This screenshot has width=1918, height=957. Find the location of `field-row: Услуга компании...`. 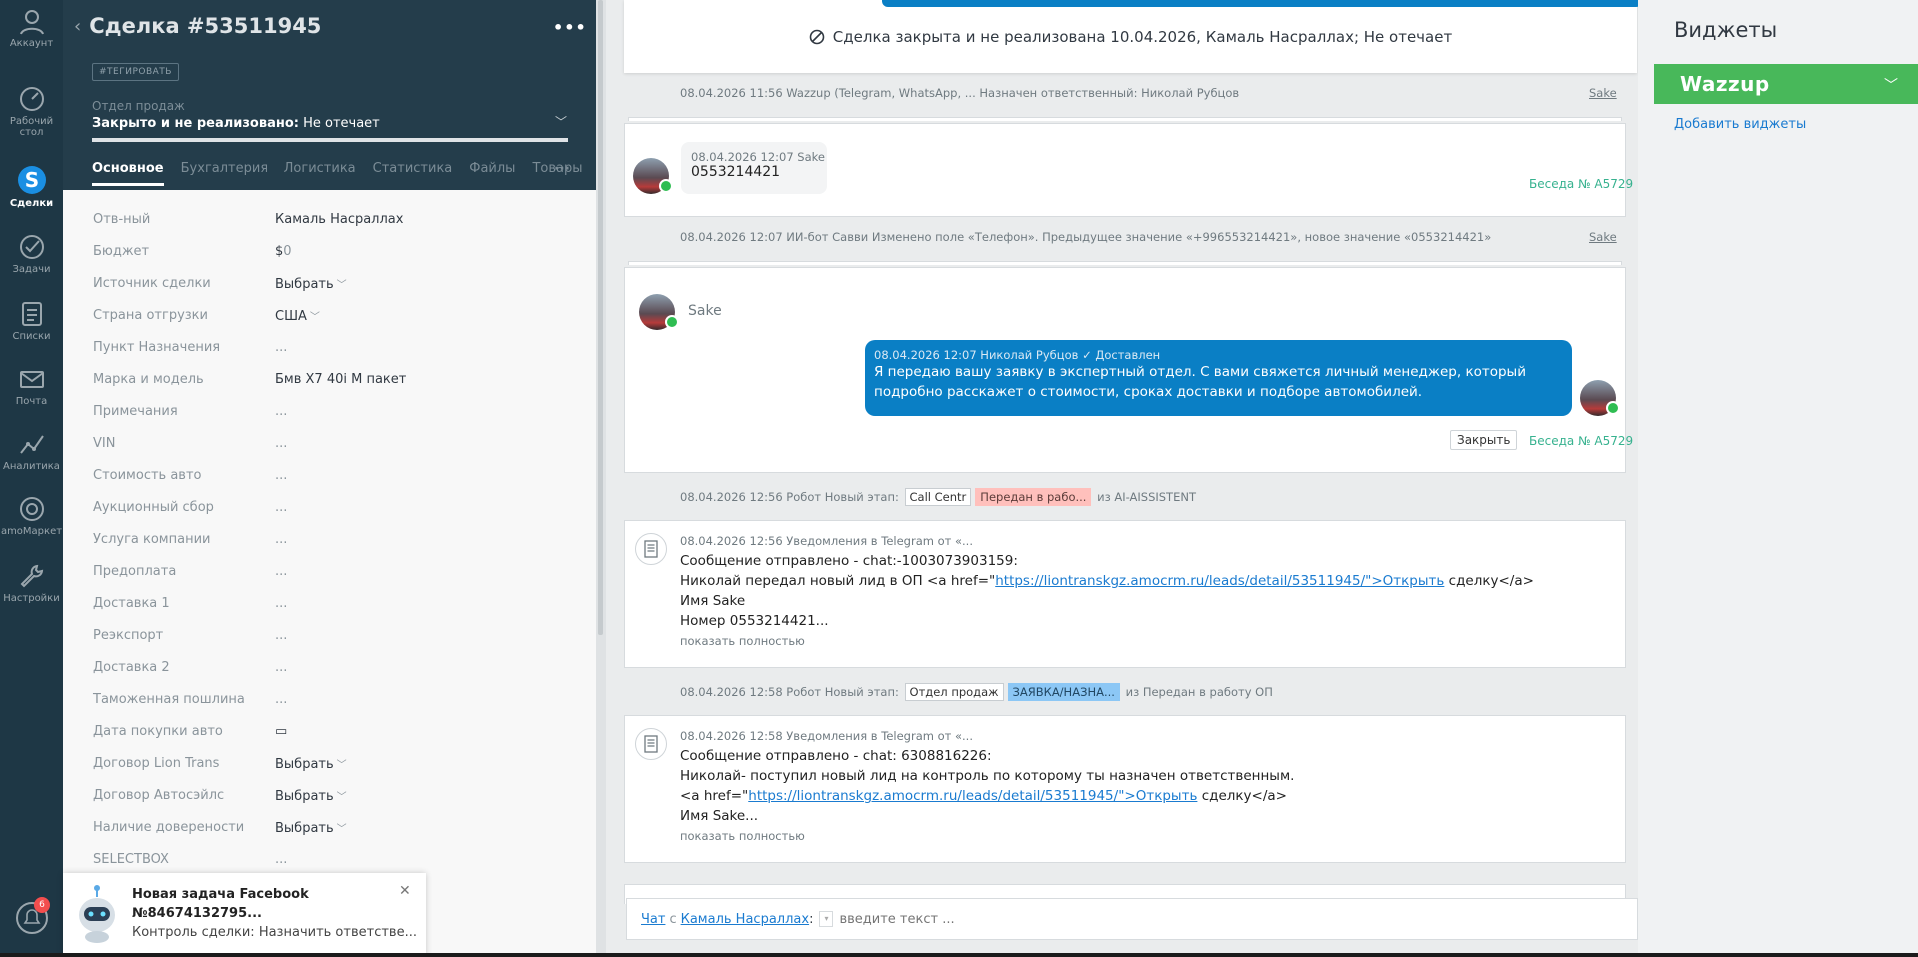

field-row: Услуга компании... is located at coordinates (333, 542).